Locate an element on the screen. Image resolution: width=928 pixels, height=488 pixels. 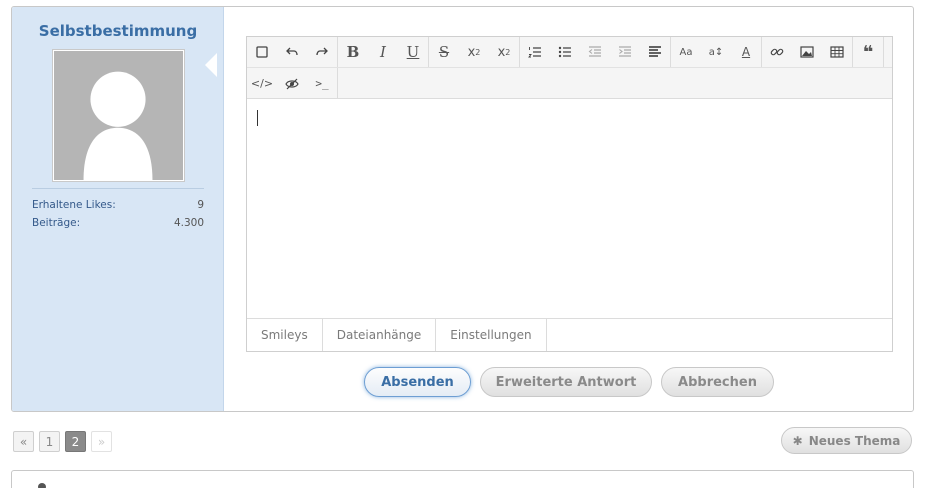
underline-icon: U is located at coordinates (413, 52).